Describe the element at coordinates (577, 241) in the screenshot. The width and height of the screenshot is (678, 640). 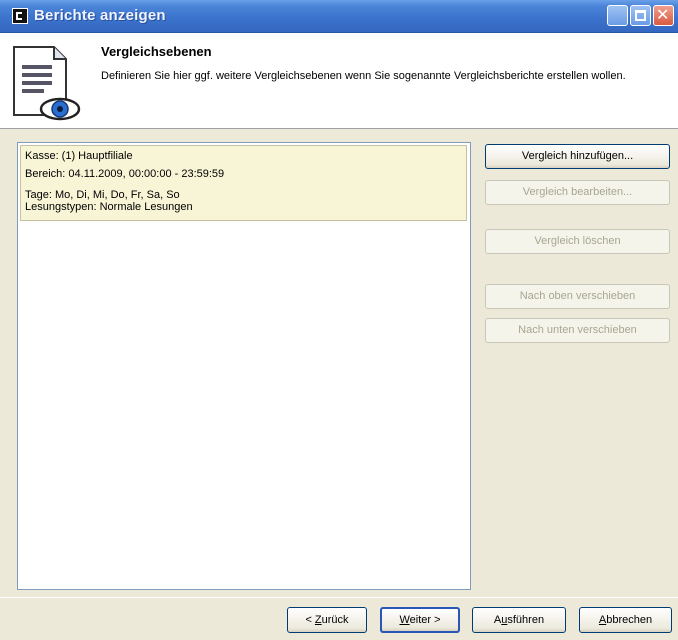
I see `delete-comparison-button: Vergleich löschen` at that location.